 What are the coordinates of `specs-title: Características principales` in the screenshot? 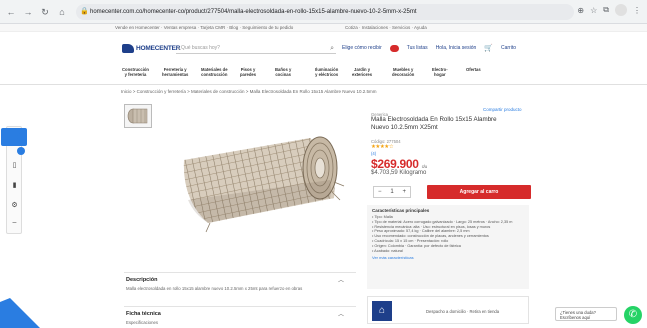 It's located at (401, 210).